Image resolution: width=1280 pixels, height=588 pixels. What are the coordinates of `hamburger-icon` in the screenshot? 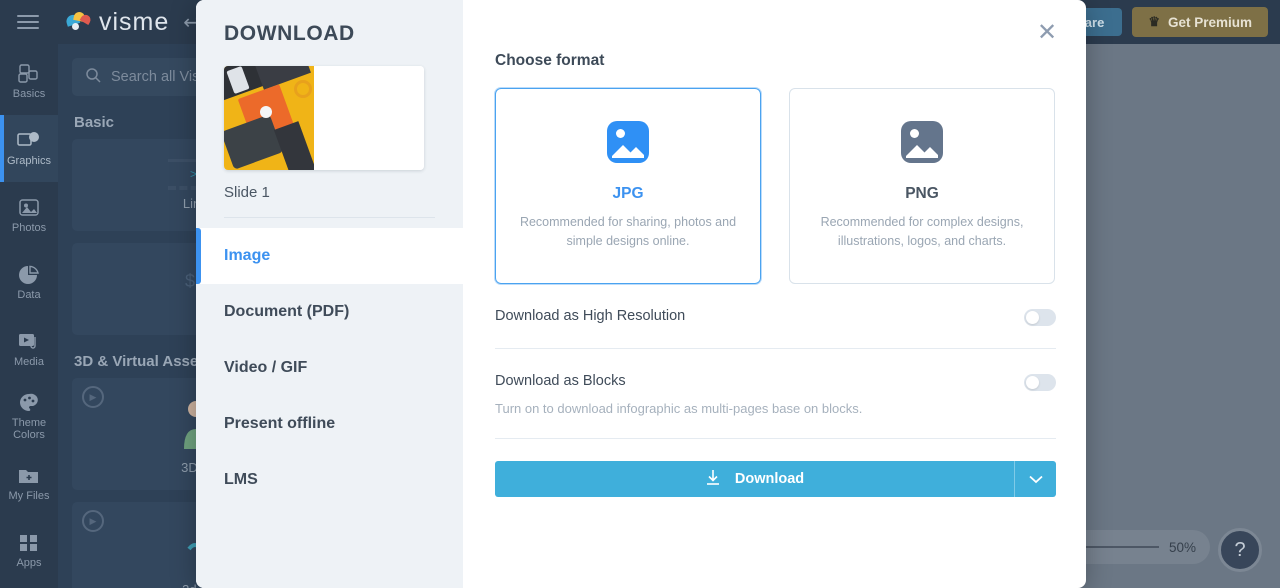 It's located at (28, 22).